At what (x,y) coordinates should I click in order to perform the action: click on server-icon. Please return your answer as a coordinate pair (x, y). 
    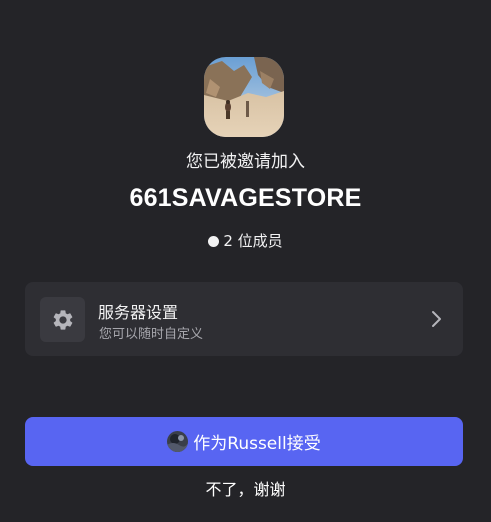
    Looking at the image, I should click on (244, 97).